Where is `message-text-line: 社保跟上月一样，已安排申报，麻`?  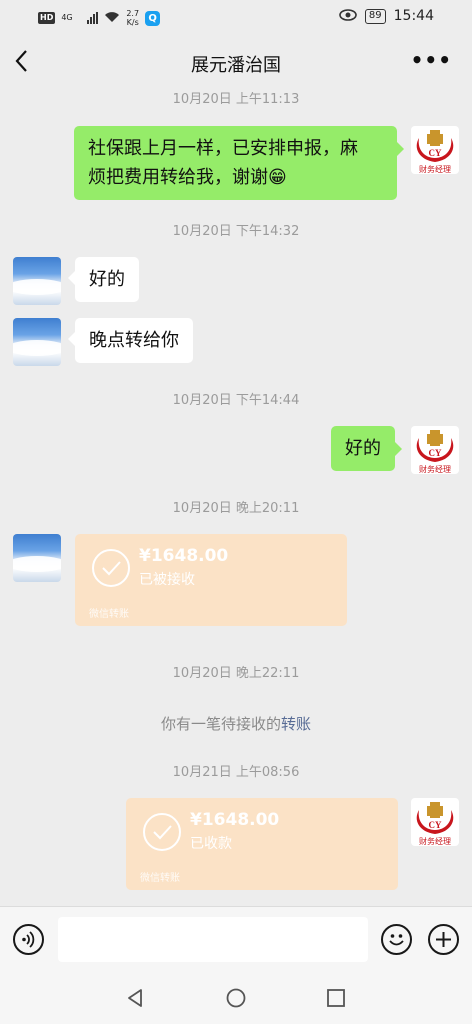 message-text-line: 社保跟上月一样，已安排申报，麻 is located at coordinates (223, 148).